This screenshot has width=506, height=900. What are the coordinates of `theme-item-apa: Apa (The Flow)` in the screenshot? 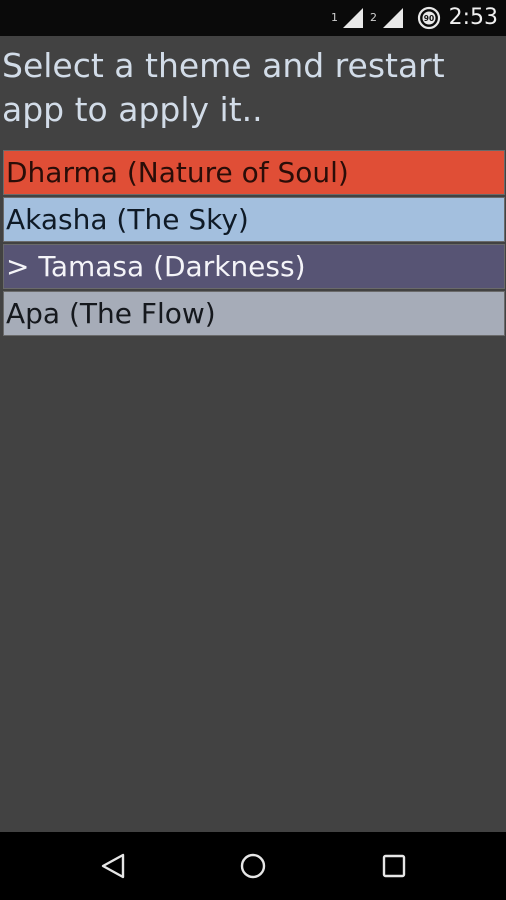 It's located at (254, 313).